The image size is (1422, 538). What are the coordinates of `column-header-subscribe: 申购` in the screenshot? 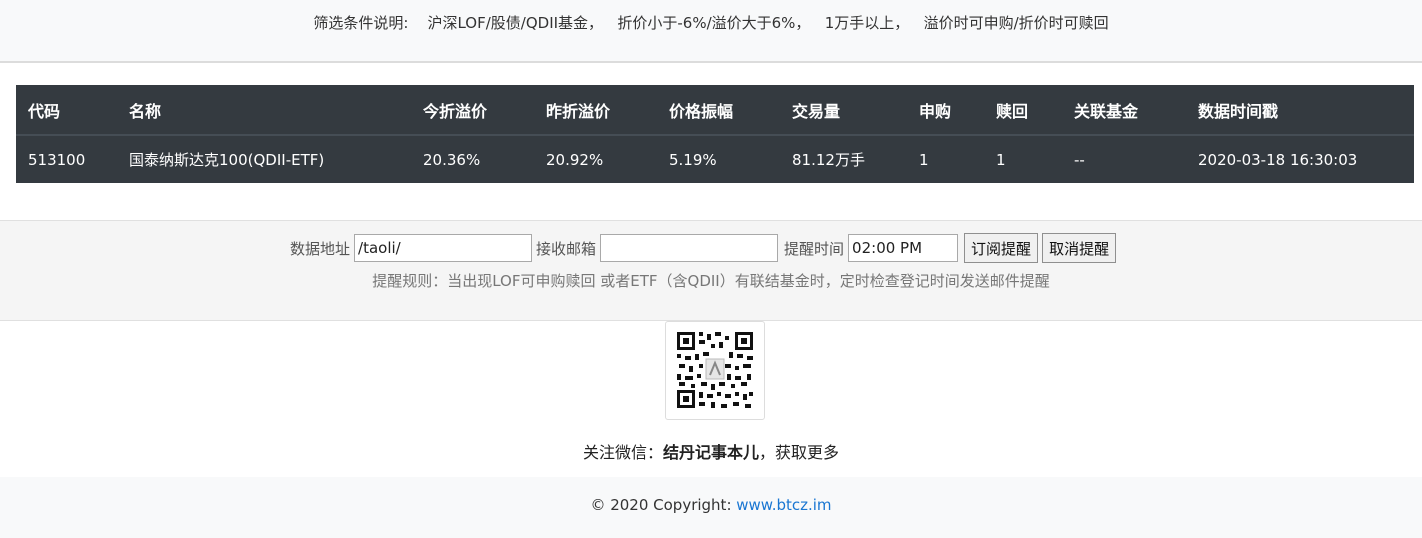 It's located at (945, 110).